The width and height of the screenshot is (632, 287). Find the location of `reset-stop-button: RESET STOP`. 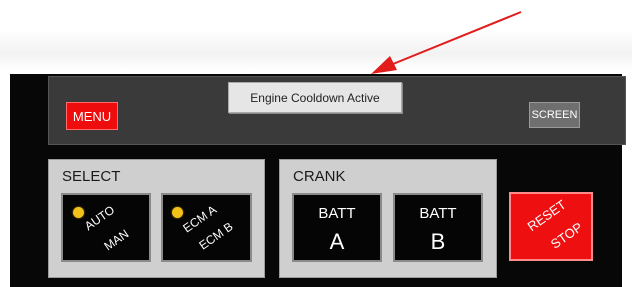

reset-stop-button: RESET STOP is located at coordinates (551, 226).